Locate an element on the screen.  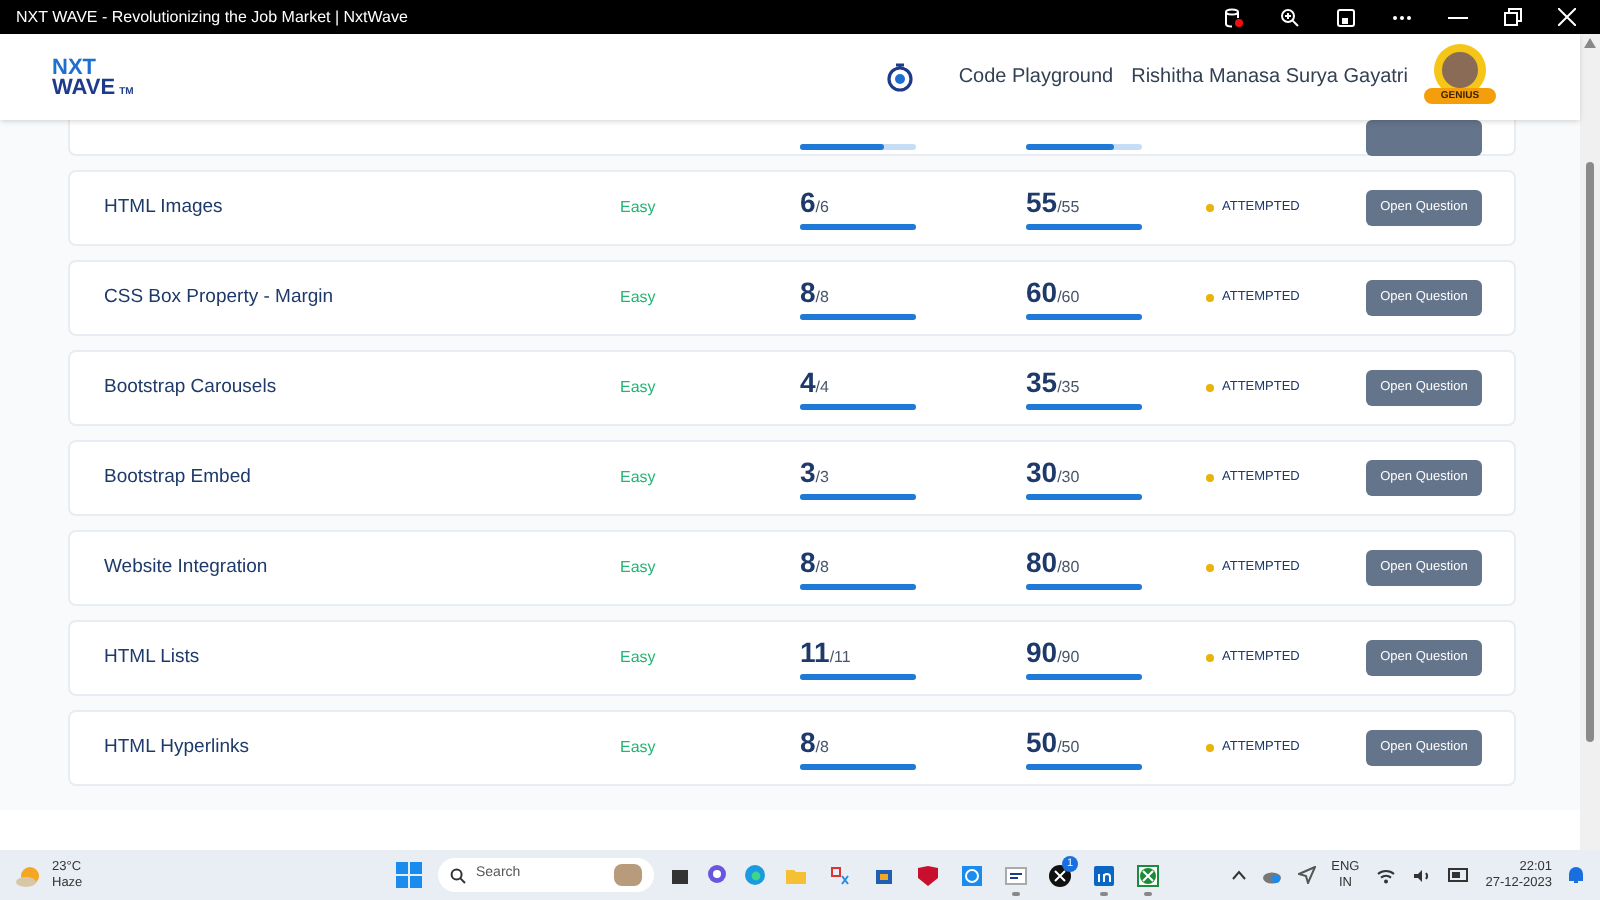
ring-app-icon is located at coordinates (972, 875).